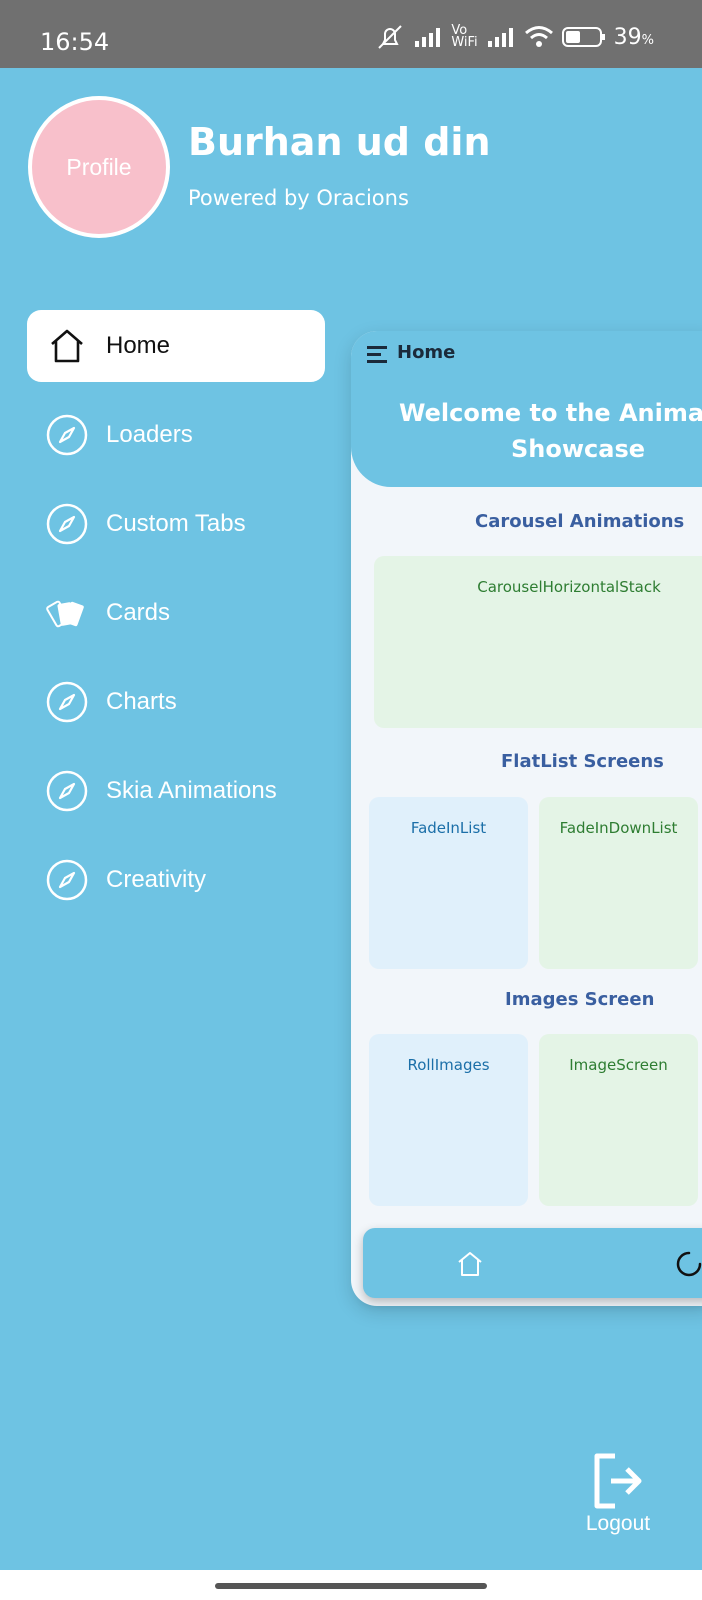  I want to click on user-name: Burhan ud din, so click(339, 142).